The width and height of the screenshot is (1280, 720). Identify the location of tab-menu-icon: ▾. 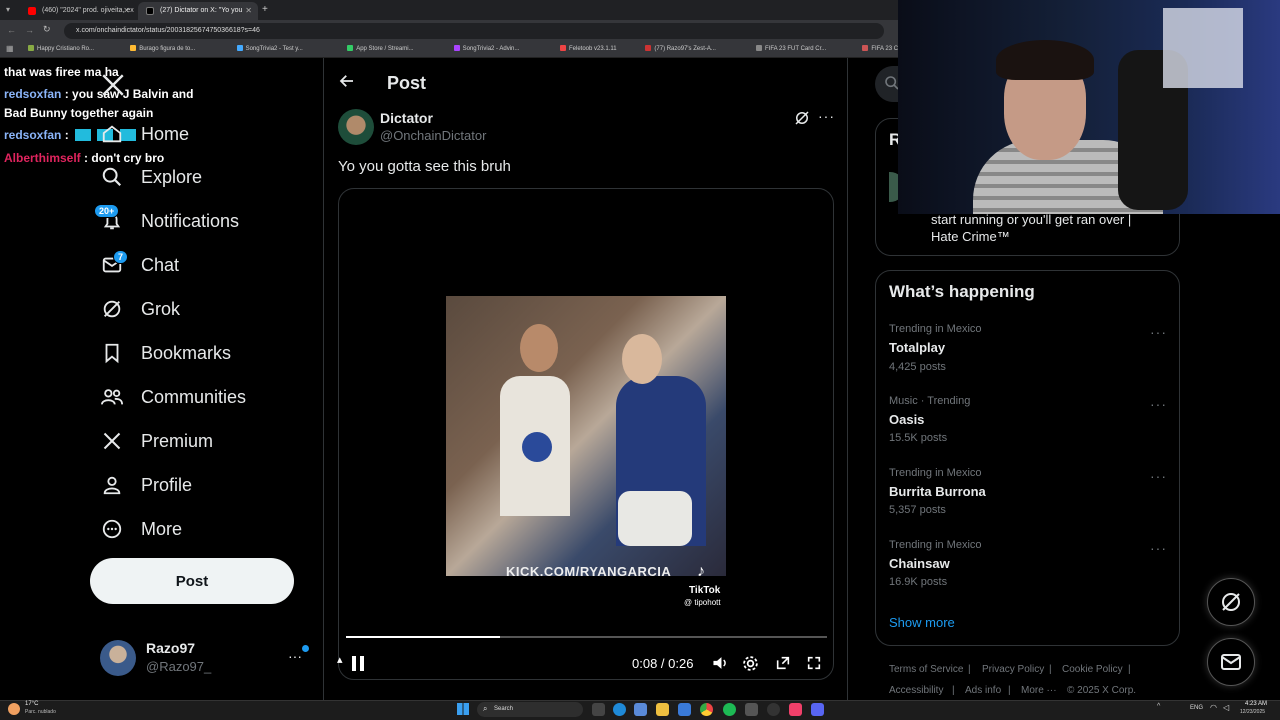
(8, 9).